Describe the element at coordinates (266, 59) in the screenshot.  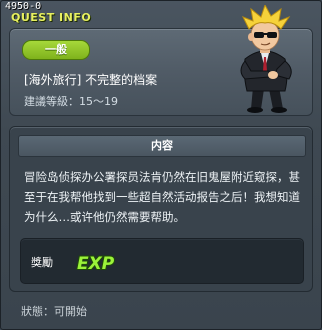
I see `npc-portrait` at that location.